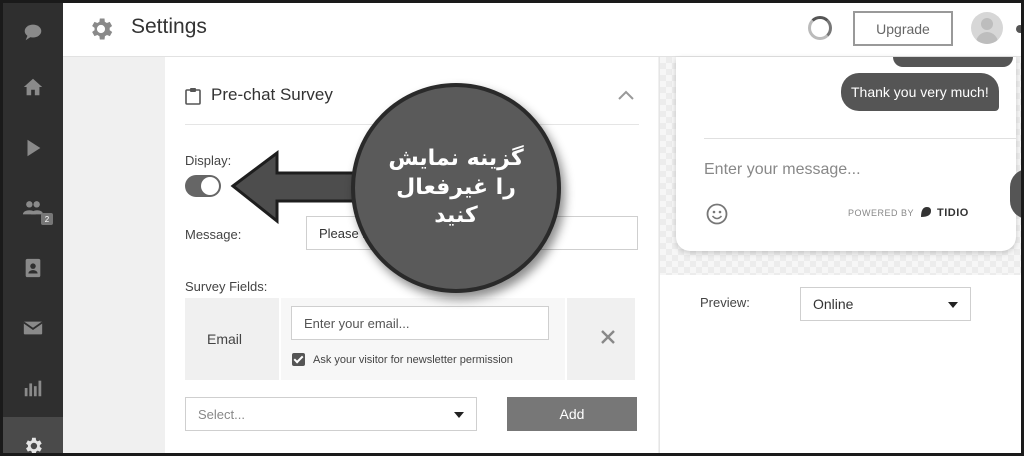  I want to click on page-title: Settings, so click(169, 26).